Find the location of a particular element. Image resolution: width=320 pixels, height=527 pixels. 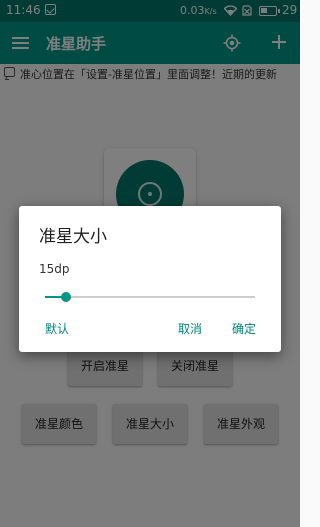

dialog-title: 准星大小 is located at coordinates (73, 237).